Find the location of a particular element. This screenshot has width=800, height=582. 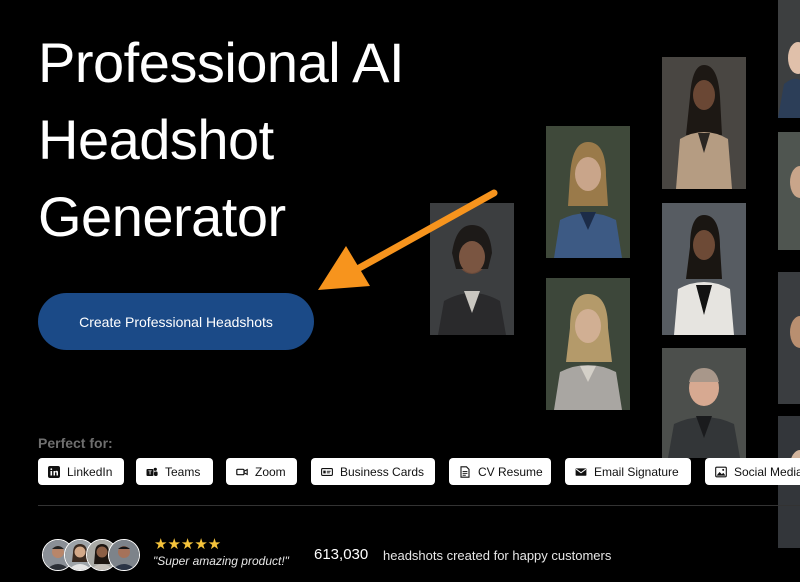

teams-icon: T is located at coordinates (152, 472).